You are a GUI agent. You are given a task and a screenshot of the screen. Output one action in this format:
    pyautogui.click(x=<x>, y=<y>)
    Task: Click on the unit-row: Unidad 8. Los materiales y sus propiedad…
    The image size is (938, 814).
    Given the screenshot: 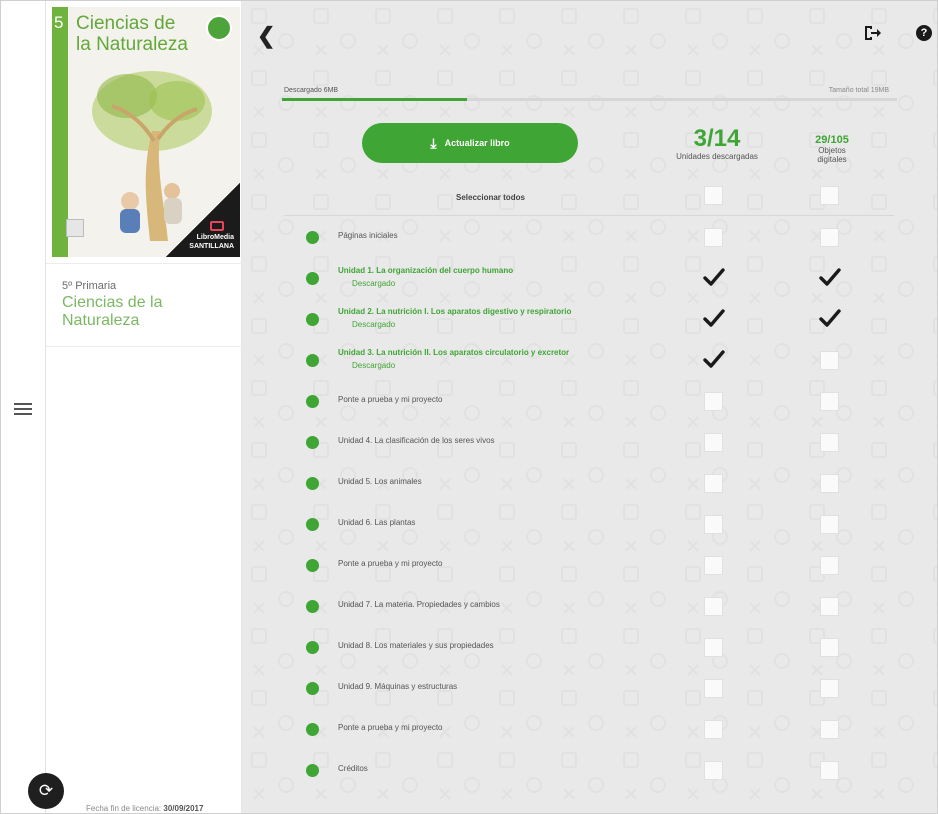 What is the action you would take?
    pyautogui.click(x=589, y=647)
    